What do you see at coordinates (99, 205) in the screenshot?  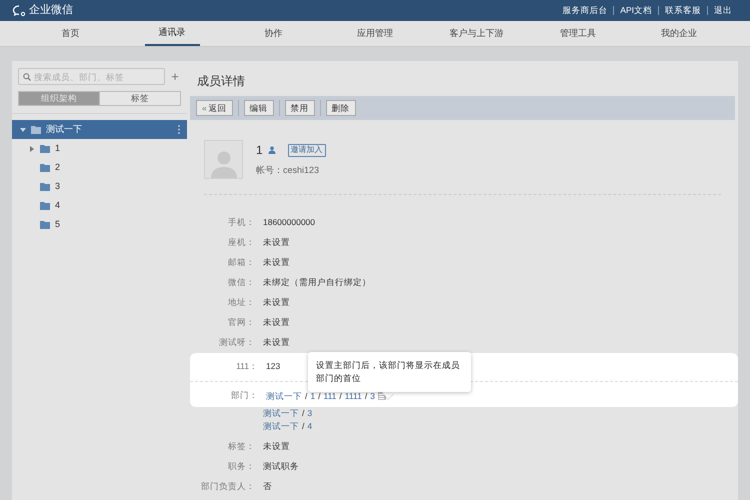 I see `tree-item: 4` at bounding box center [99, 205].